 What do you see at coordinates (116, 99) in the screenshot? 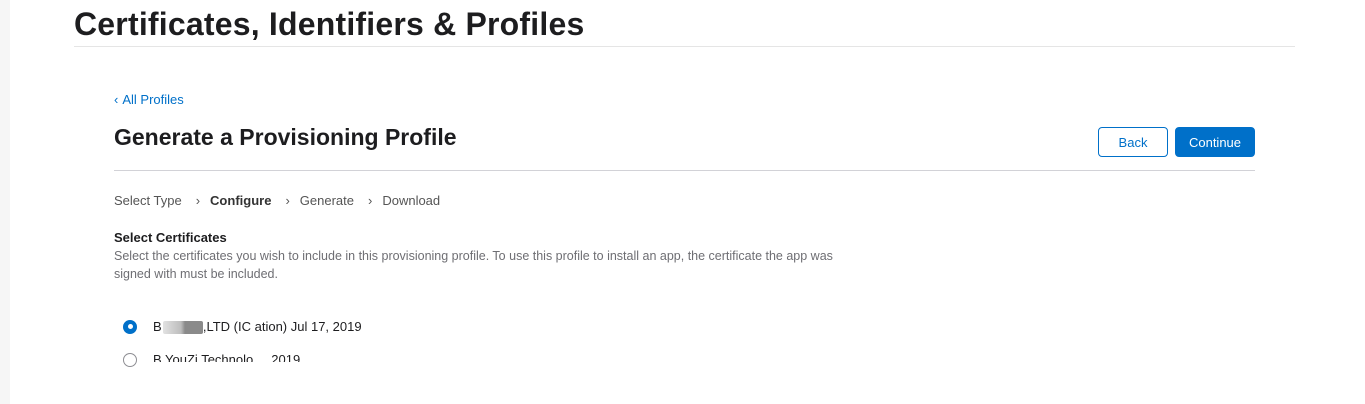
I see `chevron-left-icon: ‹` at bounding box center [116, 99].